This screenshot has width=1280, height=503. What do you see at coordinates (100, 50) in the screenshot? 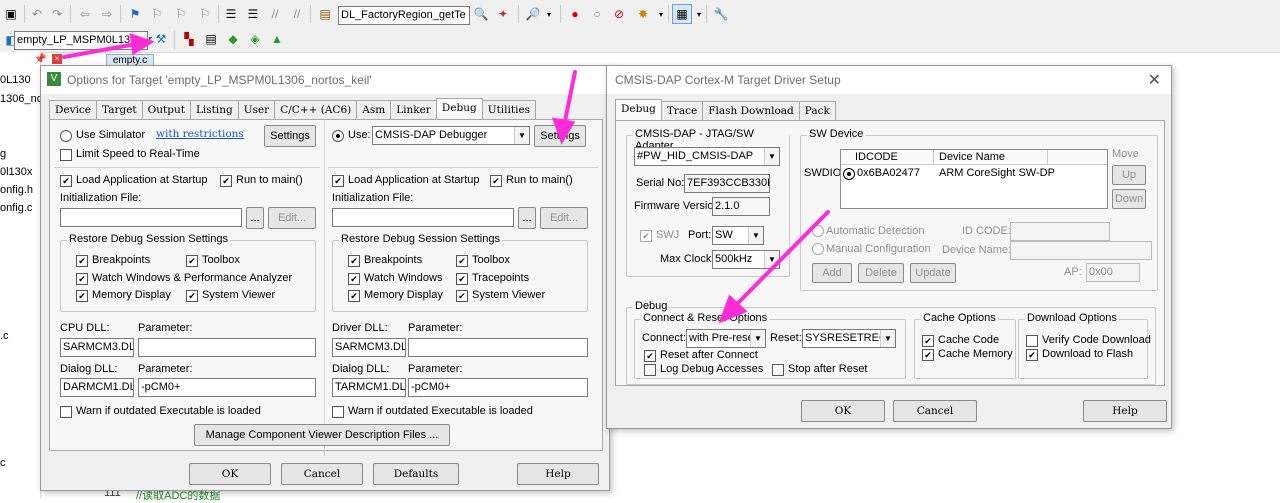
I see `arrow-to-options-icon` at bounding box center [100, 50].